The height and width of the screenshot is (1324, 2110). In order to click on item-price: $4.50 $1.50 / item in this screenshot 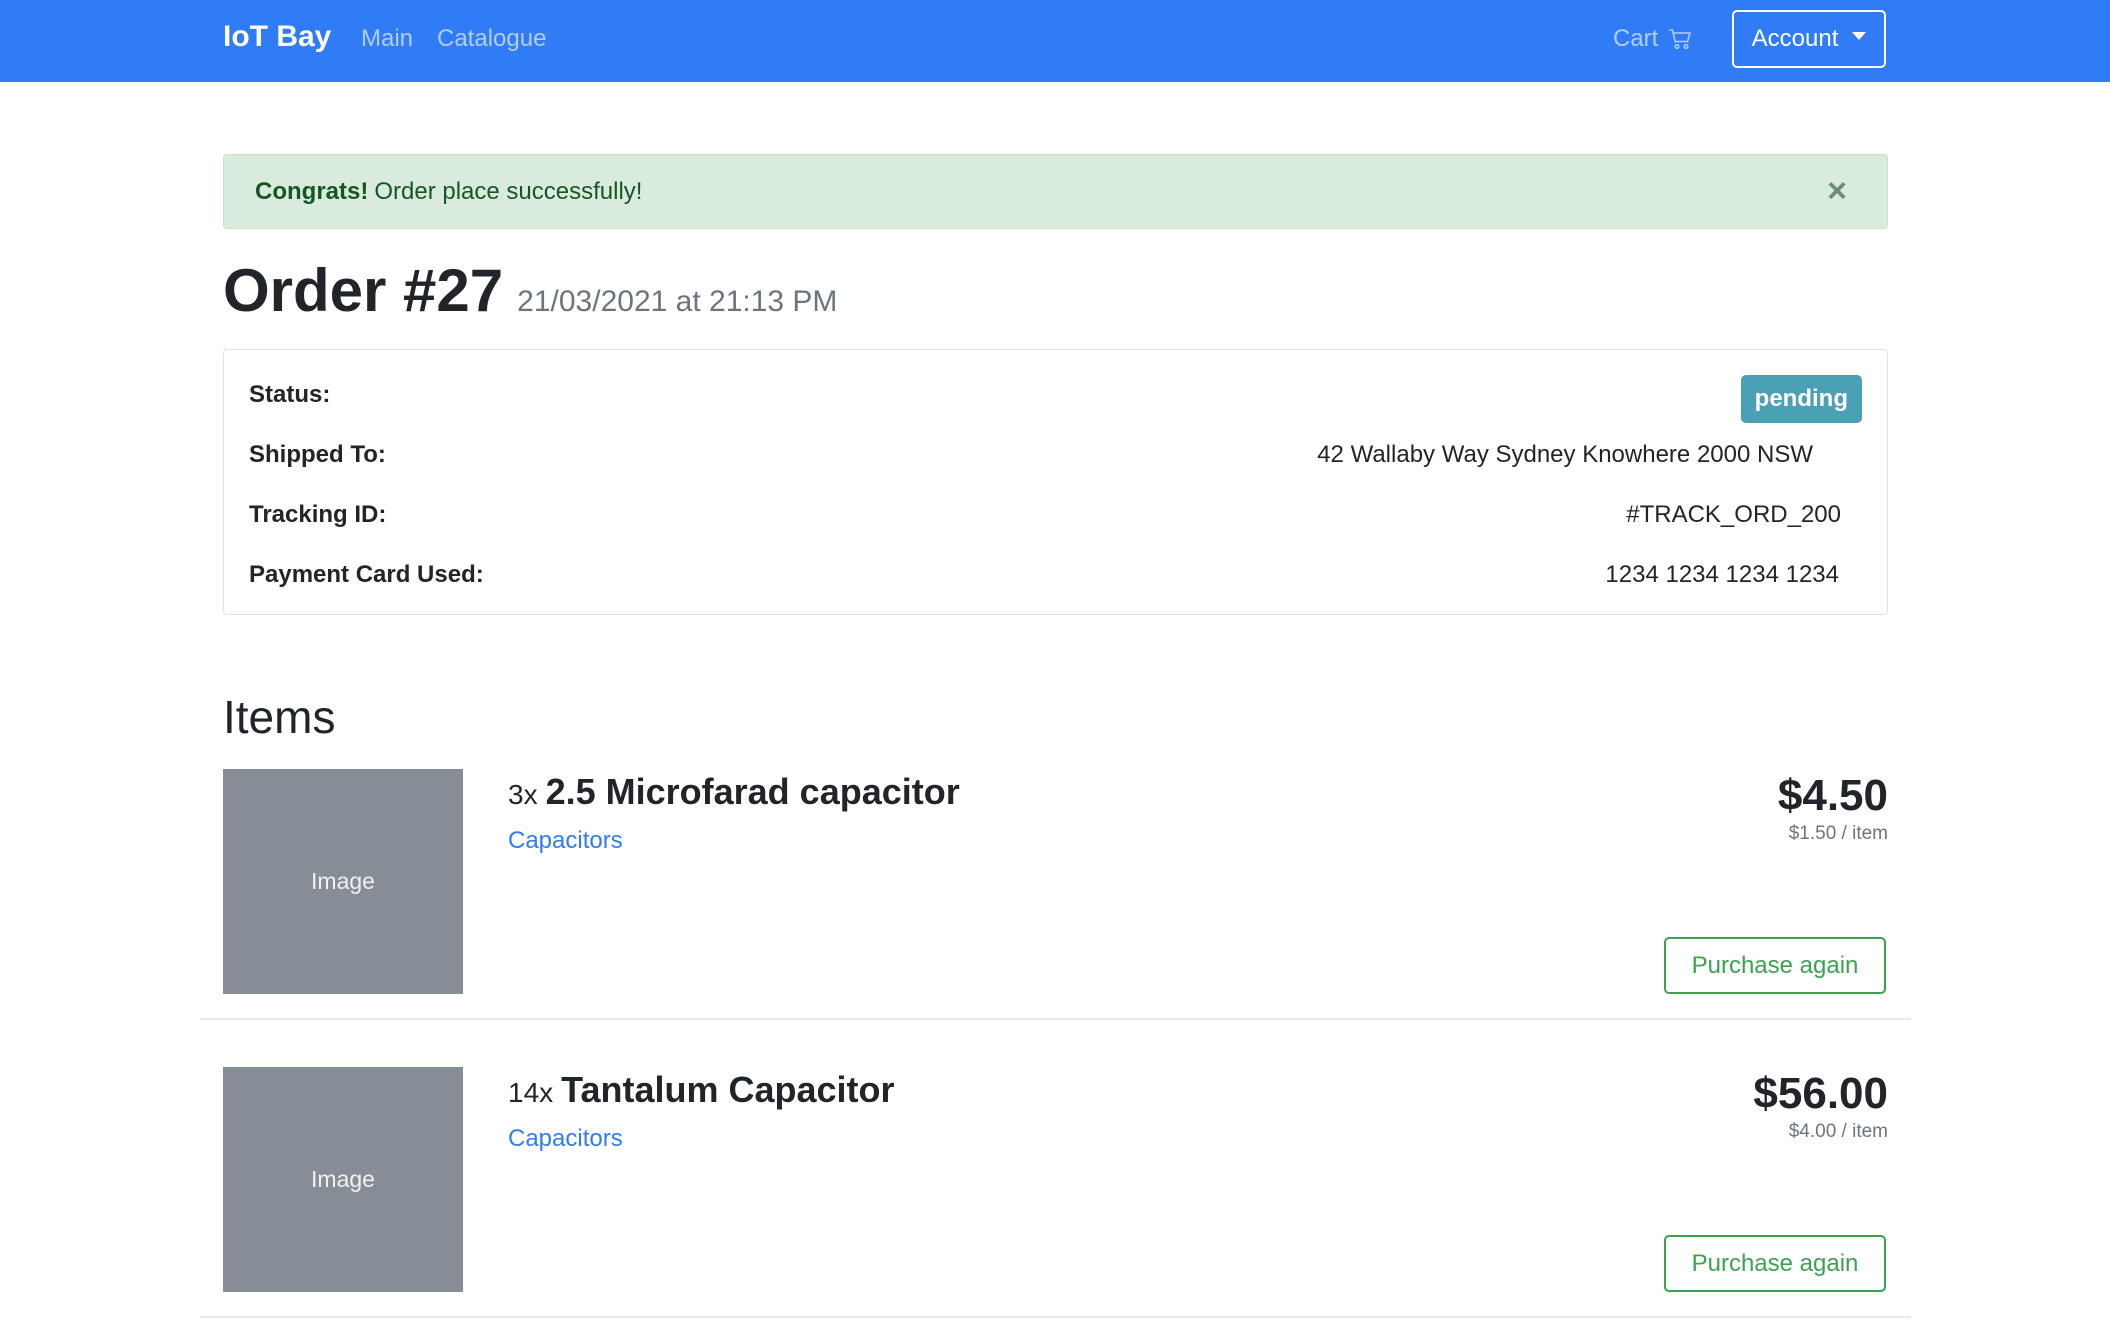, I will do `click(1833, 807)`.